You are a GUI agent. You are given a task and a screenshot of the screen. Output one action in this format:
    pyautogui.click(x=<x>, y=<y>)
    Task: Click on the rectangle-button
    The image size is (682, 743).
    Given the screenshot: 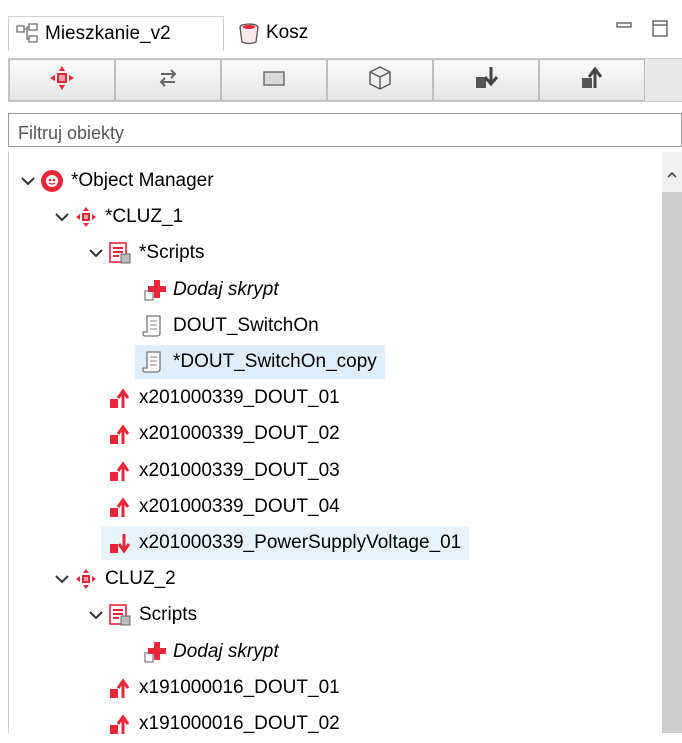 What is the action you would take?
    pyautogui.click(x=274, y=80)
    